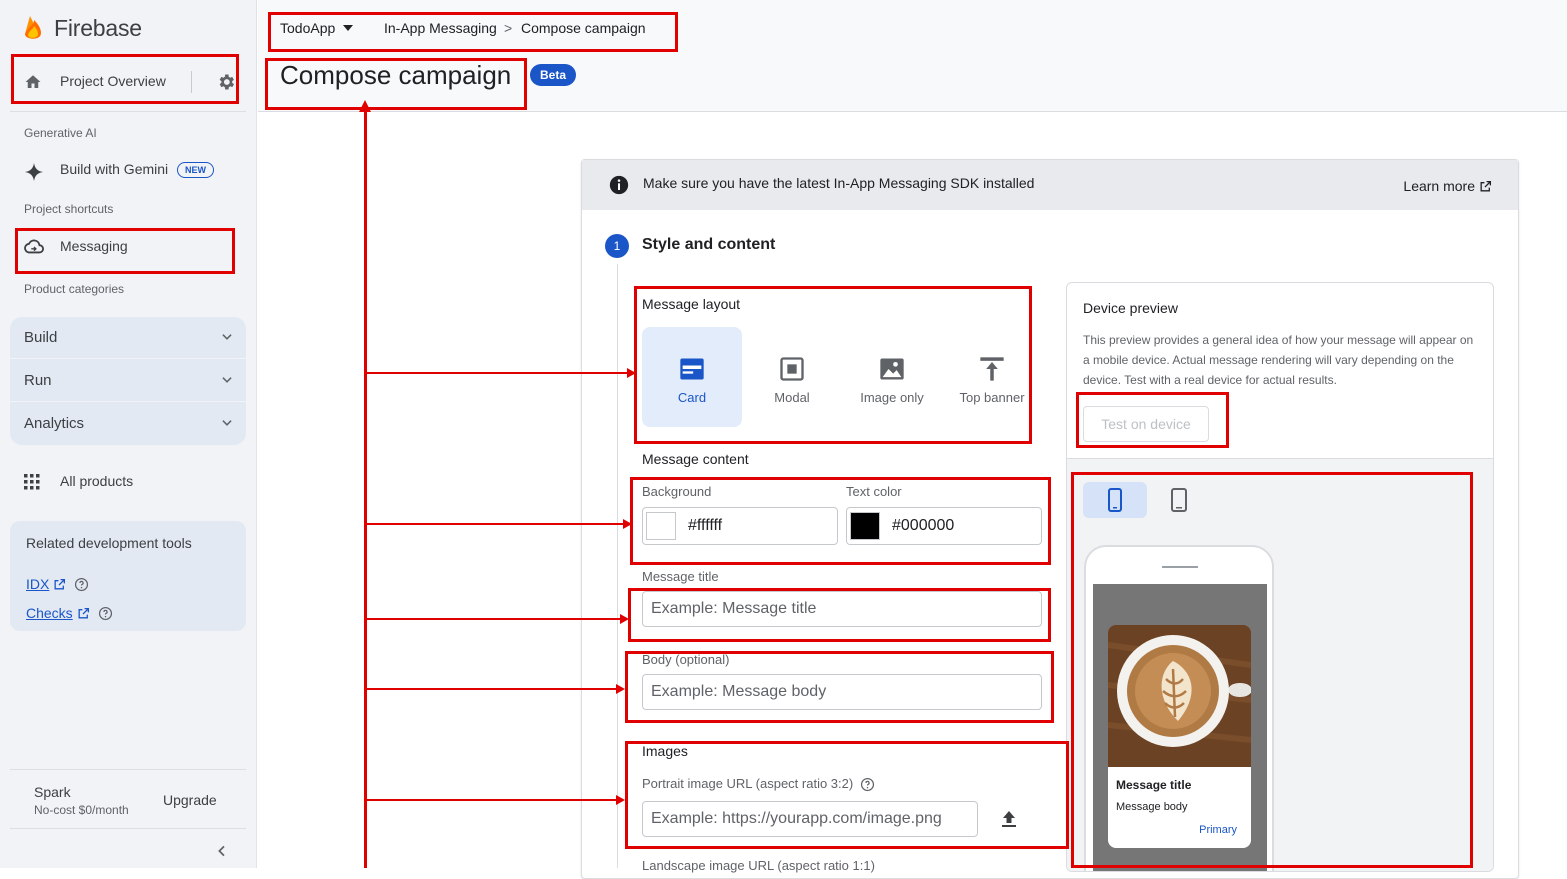  What do you see at coordinates (52, 792) in the screenshot?
I see `plan-name: Spark` at bounding box center [52, 792].